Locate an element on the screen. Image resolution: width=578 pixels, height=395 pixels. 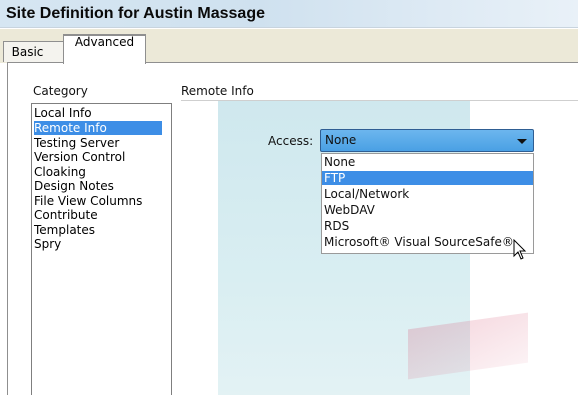
access-option-local-network: Local/Network is located at coordinates (427, 194).